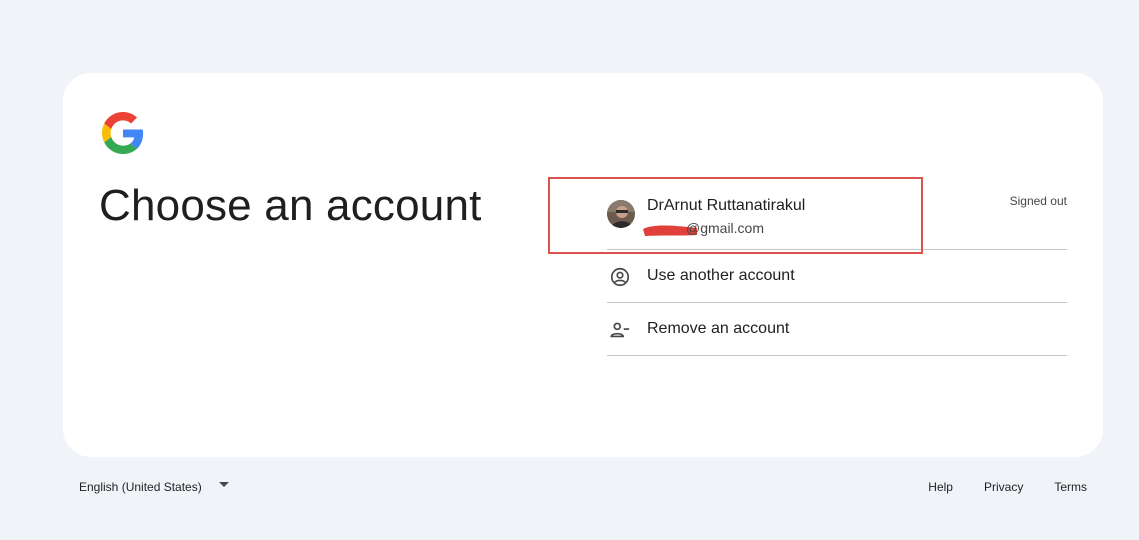 The image size is (1139, 540). I want to click on annotation-highlight-box, so click(735, 215).